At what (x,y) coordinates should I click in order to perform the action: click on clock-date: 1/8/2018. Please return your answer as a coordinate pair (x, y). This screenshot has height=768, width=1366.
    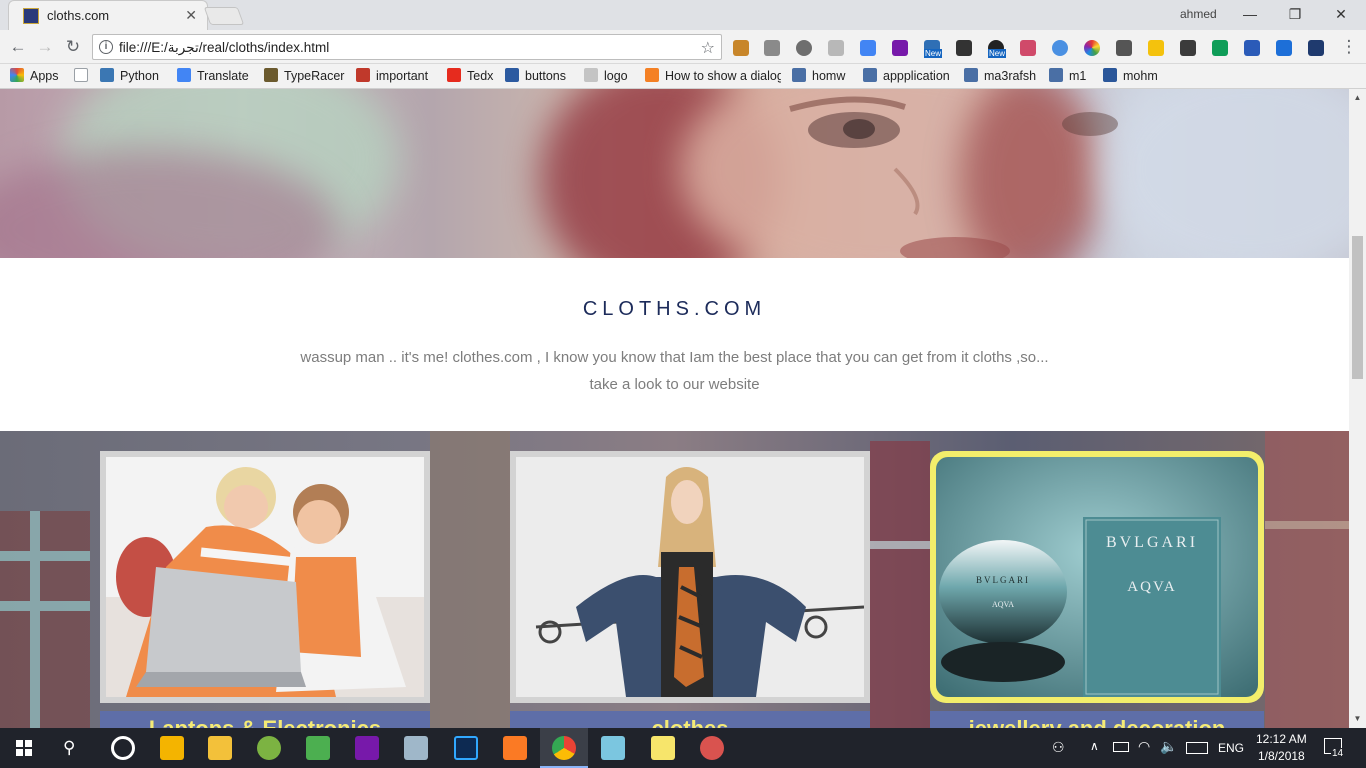
    Looking at the image, I should click on (1281, 756).